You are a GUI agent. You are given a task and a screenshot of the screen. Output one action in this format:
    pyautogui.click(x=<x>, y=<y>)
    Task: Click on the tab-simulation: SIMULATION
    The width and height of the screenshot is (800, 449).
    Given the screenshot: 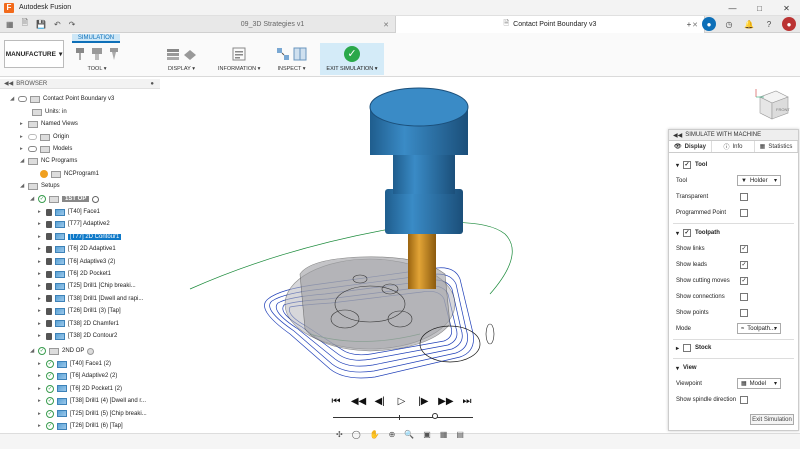 What is the action you would take?
    pyautogui.click(x=96, y=38)
    